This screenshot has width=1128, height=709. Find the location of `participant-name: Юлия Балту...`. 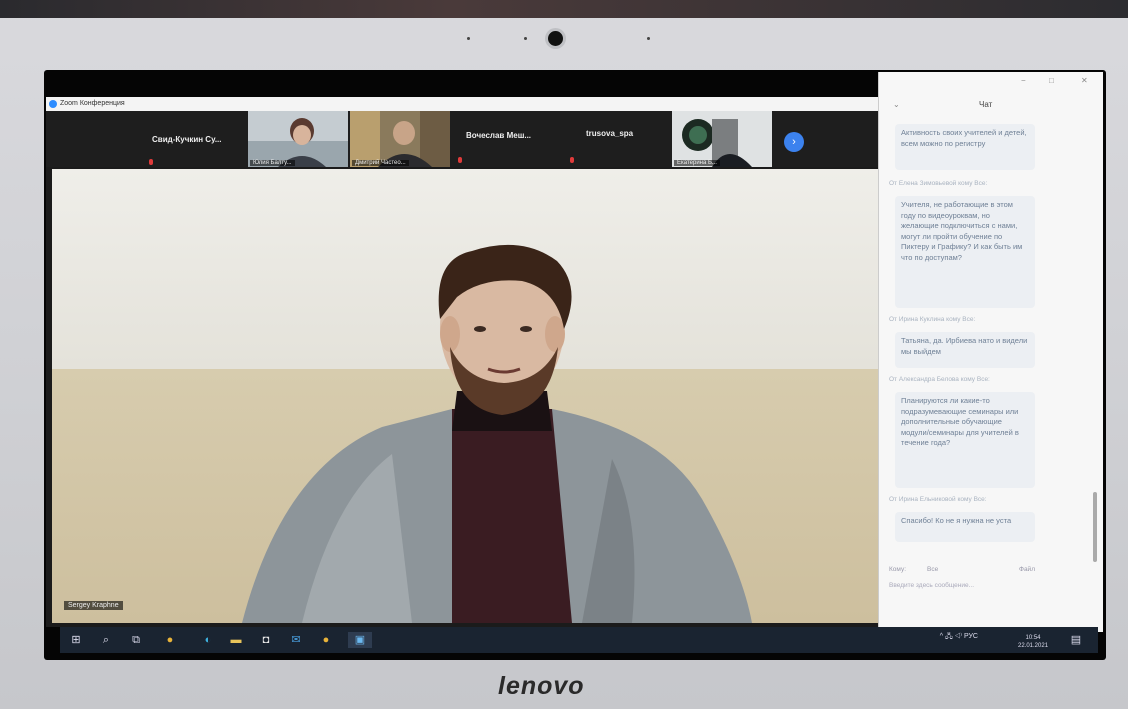

participant-name: Юлия Балту... is located at coordinates (272, 163).